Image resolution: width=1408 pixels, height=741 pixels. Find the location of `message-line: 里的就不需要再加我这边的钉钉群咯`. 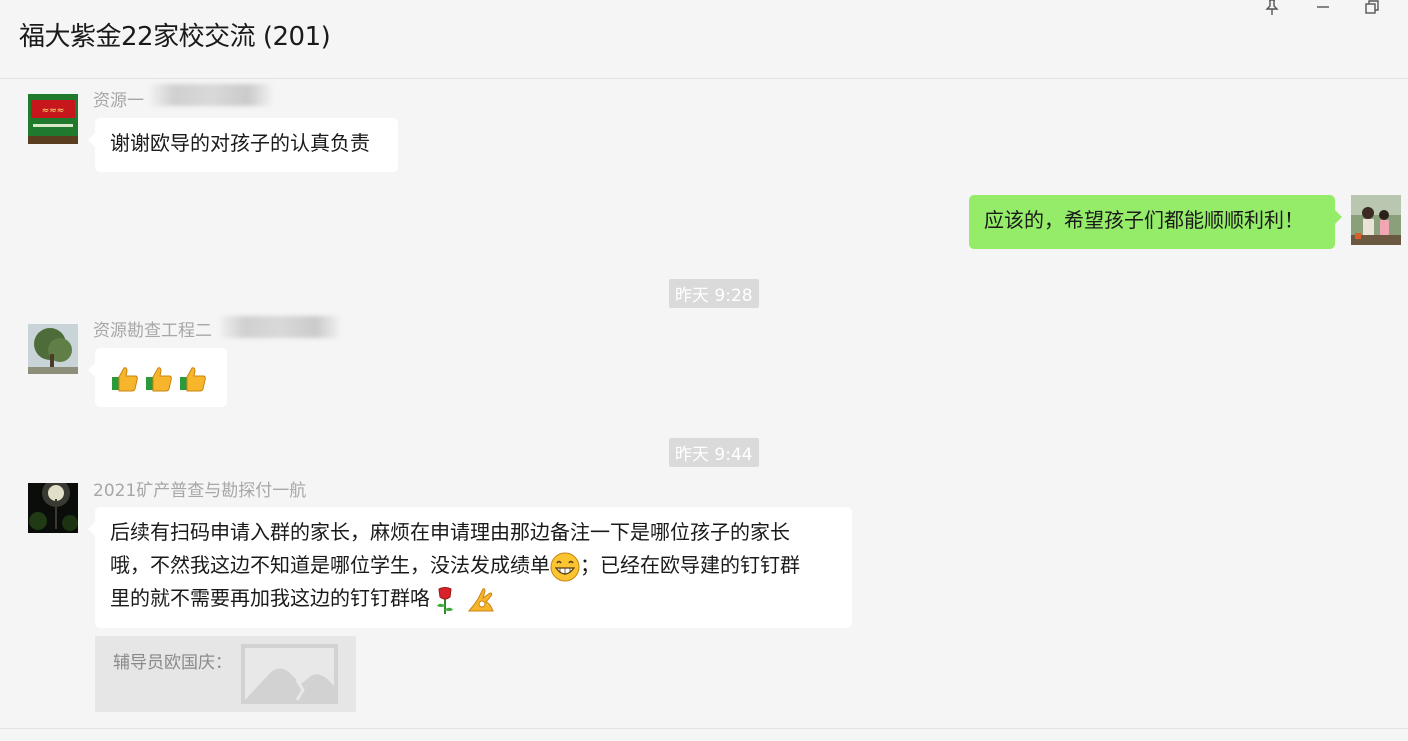

message-line: 里的就不需要再加我这边的钉钉群咯 is located at coordinates (473, 598).